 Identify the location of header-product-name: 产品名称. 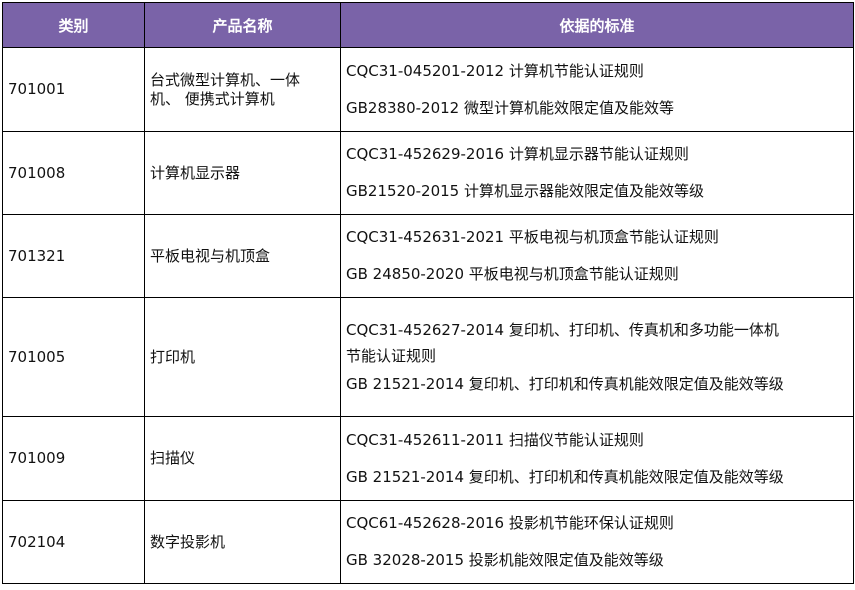
(242, 25).